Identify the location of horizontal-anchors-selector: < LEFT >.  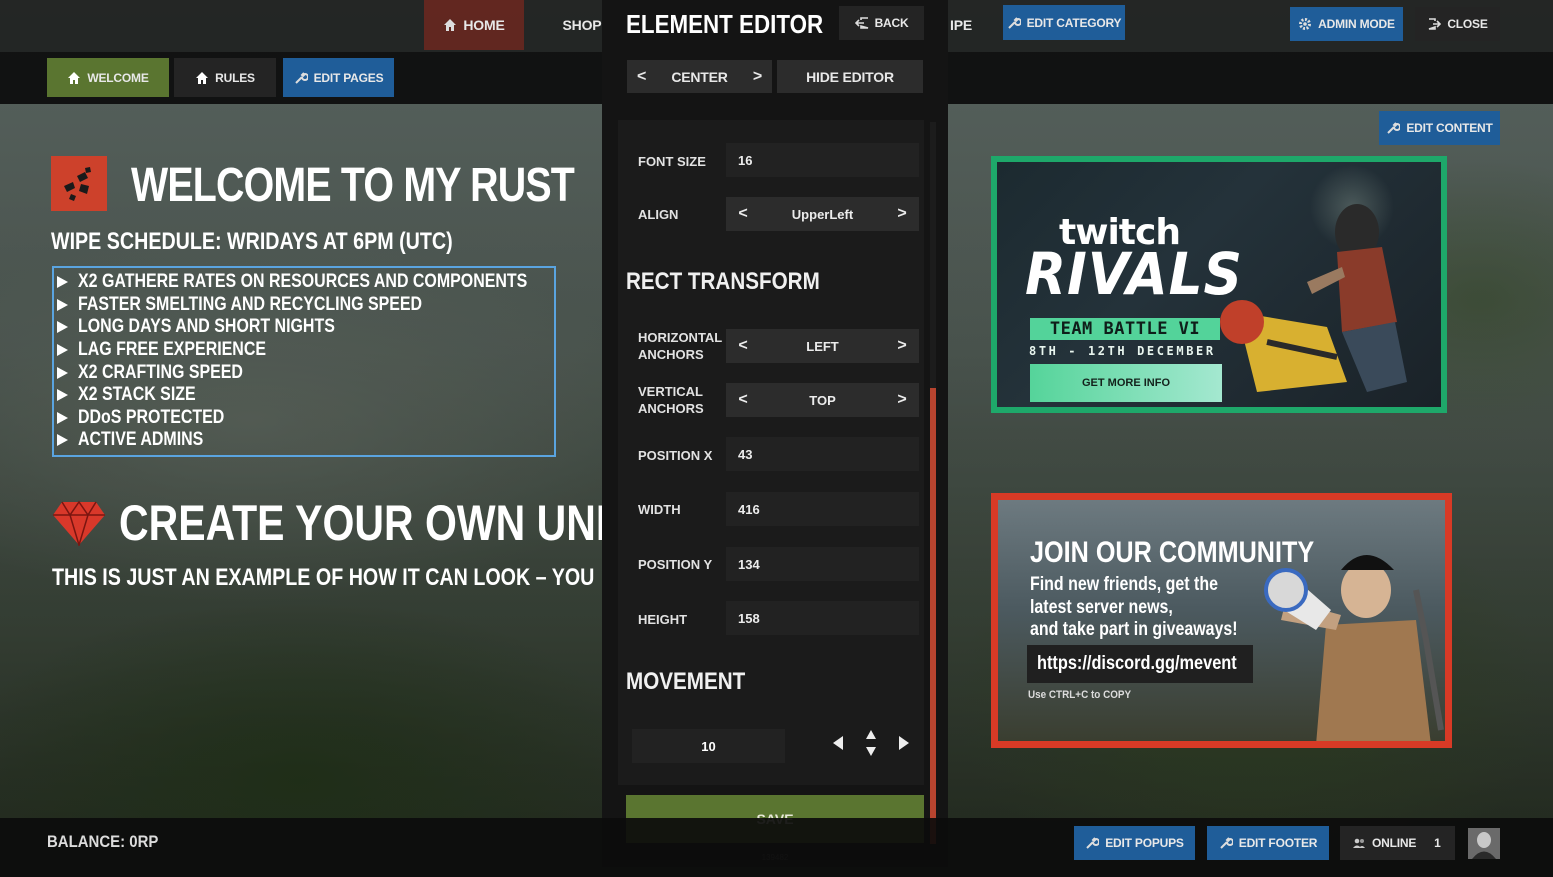
(822, 346).